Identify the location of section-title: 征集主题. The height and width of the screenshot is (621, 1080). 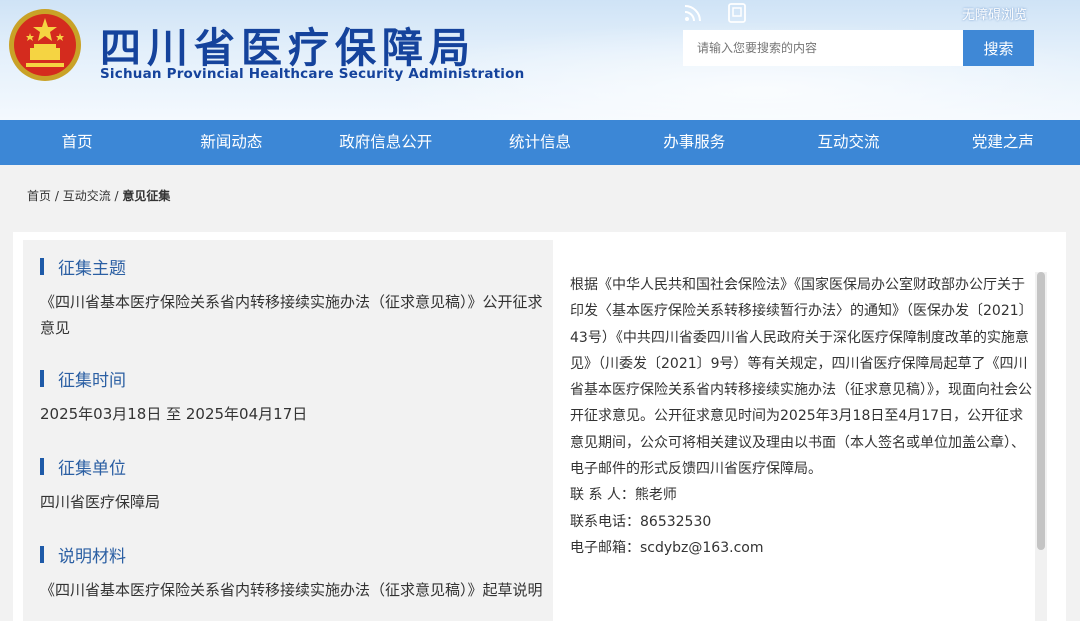
(92, 269).